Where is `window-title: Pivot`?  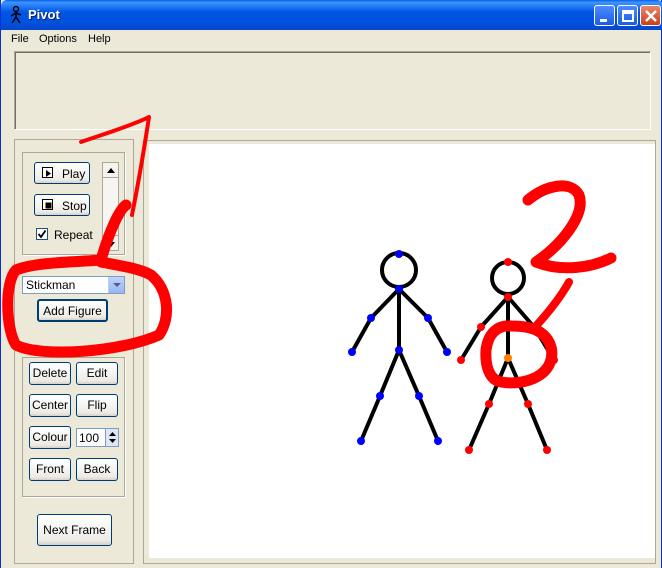 window-title: Pivot is located at coordinates (44, 14).